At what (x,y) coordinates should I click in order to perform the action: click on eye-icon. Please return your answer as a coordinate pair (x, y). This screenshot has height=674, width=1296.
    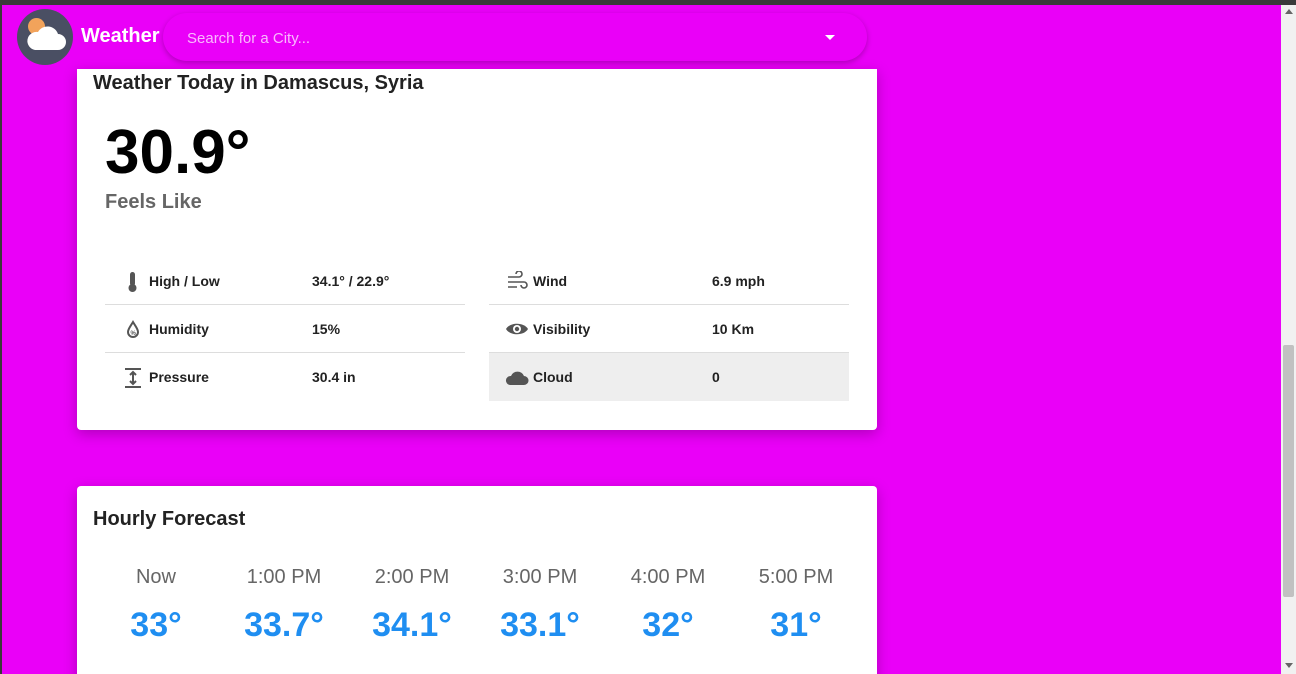
    Looking at the image, I should click on (517, 329).